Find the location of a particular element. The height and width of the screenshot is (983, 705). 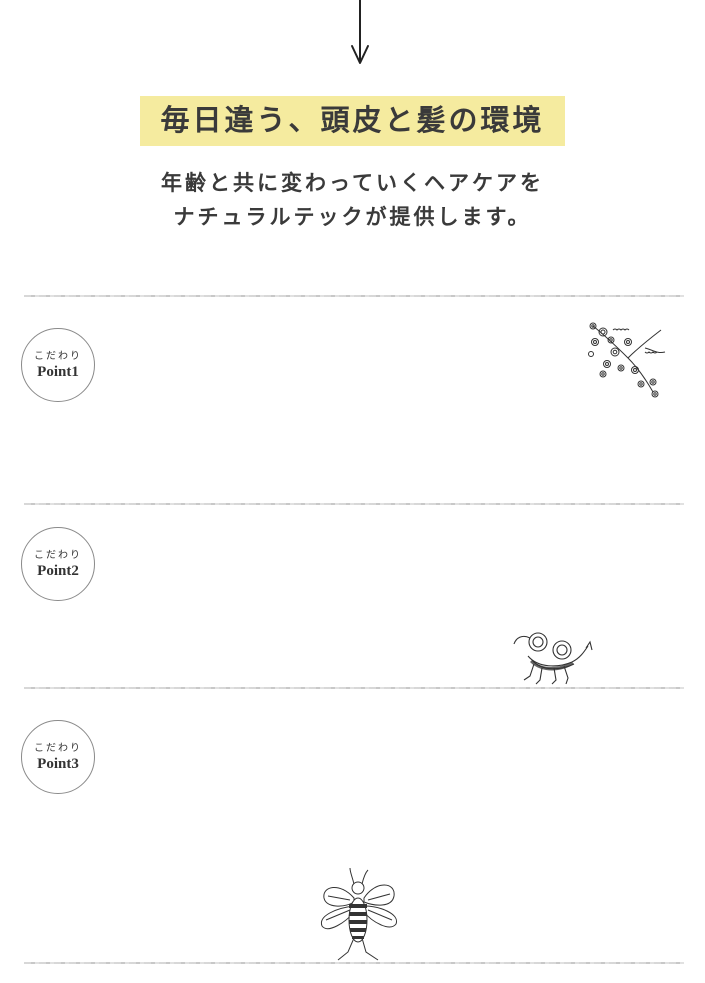

bug-creature-illustration is located at coordinates (553, 658).